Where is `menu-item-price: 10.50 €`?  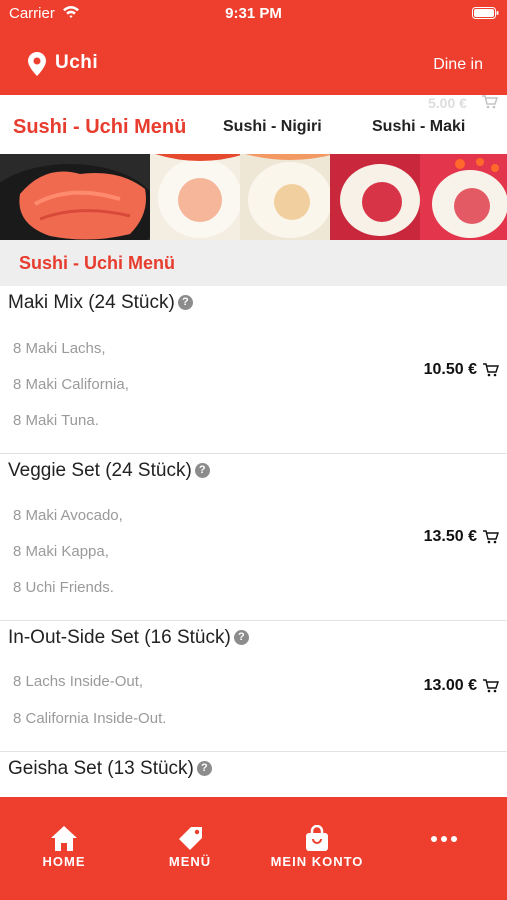
menu-item-price: 10.50 € is located at coordinates (450, 369).